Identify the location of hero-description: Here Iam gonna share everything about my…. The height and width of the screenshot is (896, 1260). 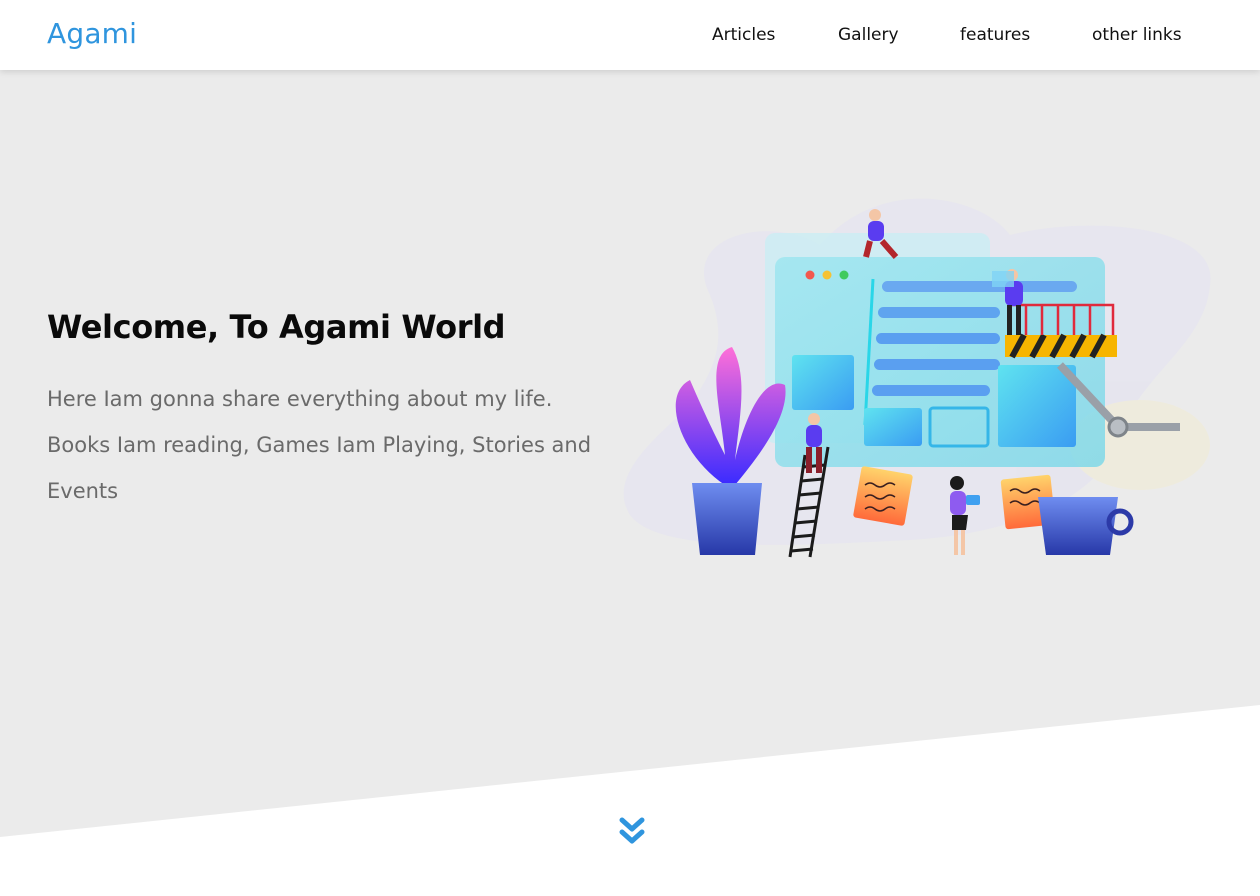
(319, 445).